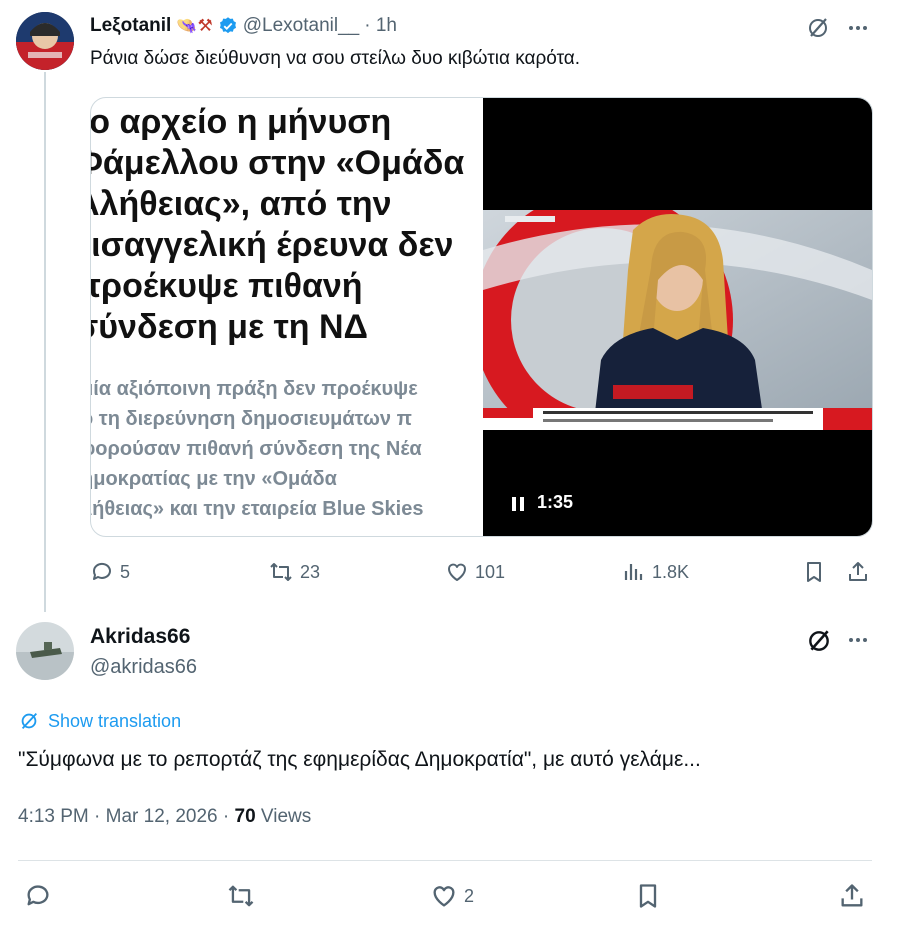 The height and width of the screenshot is (934, 900). I want to click on reply-button: 5, so click(110, 572).